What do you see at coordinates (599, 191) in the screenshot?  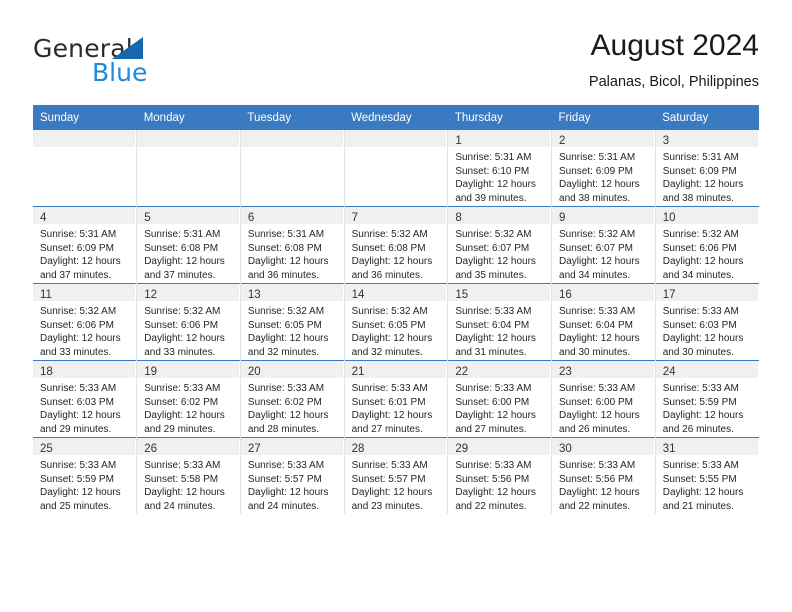 I see `daylight-text: Daylight: 12 hours and 38 minutes.` at bounding box center [599, 191].